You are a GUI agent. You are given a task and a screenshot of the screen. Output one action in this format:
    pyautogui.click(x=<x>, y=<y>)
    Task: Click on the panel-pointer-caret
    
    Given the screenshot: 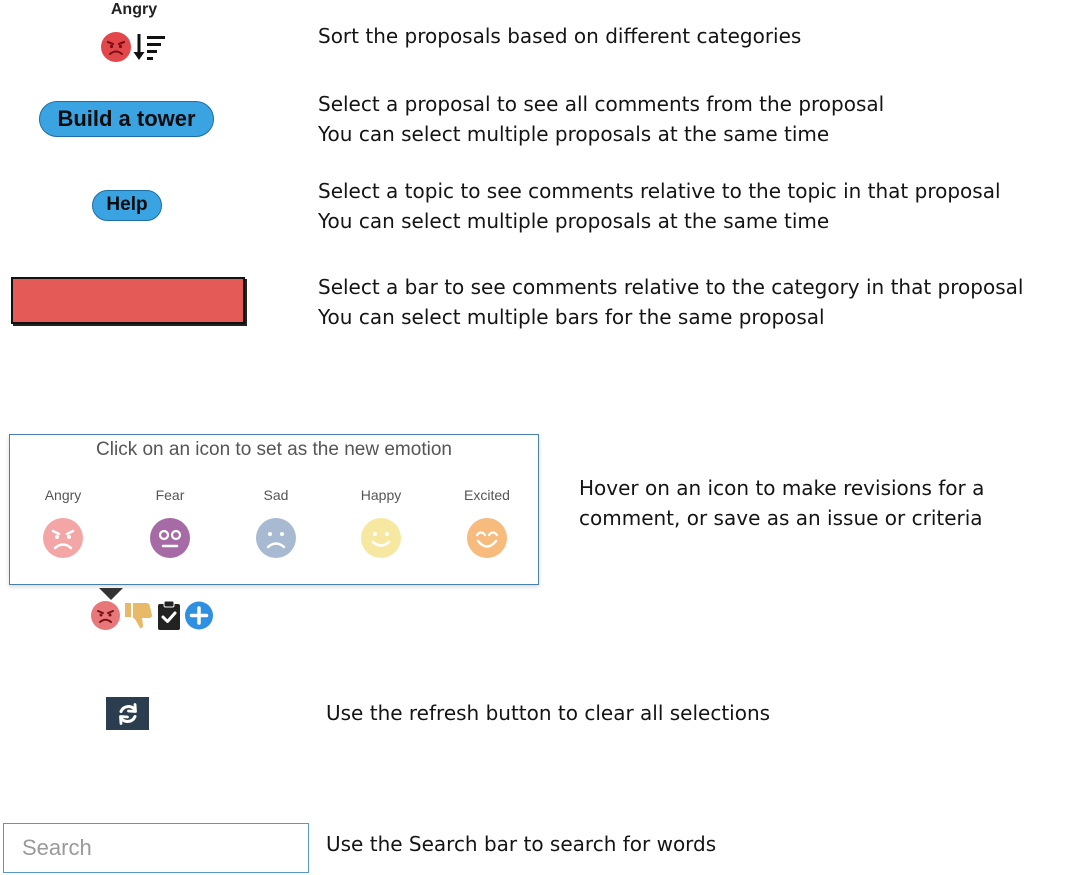 What is the action you would take?
    pyautogui.click(x=111, y=594)
    